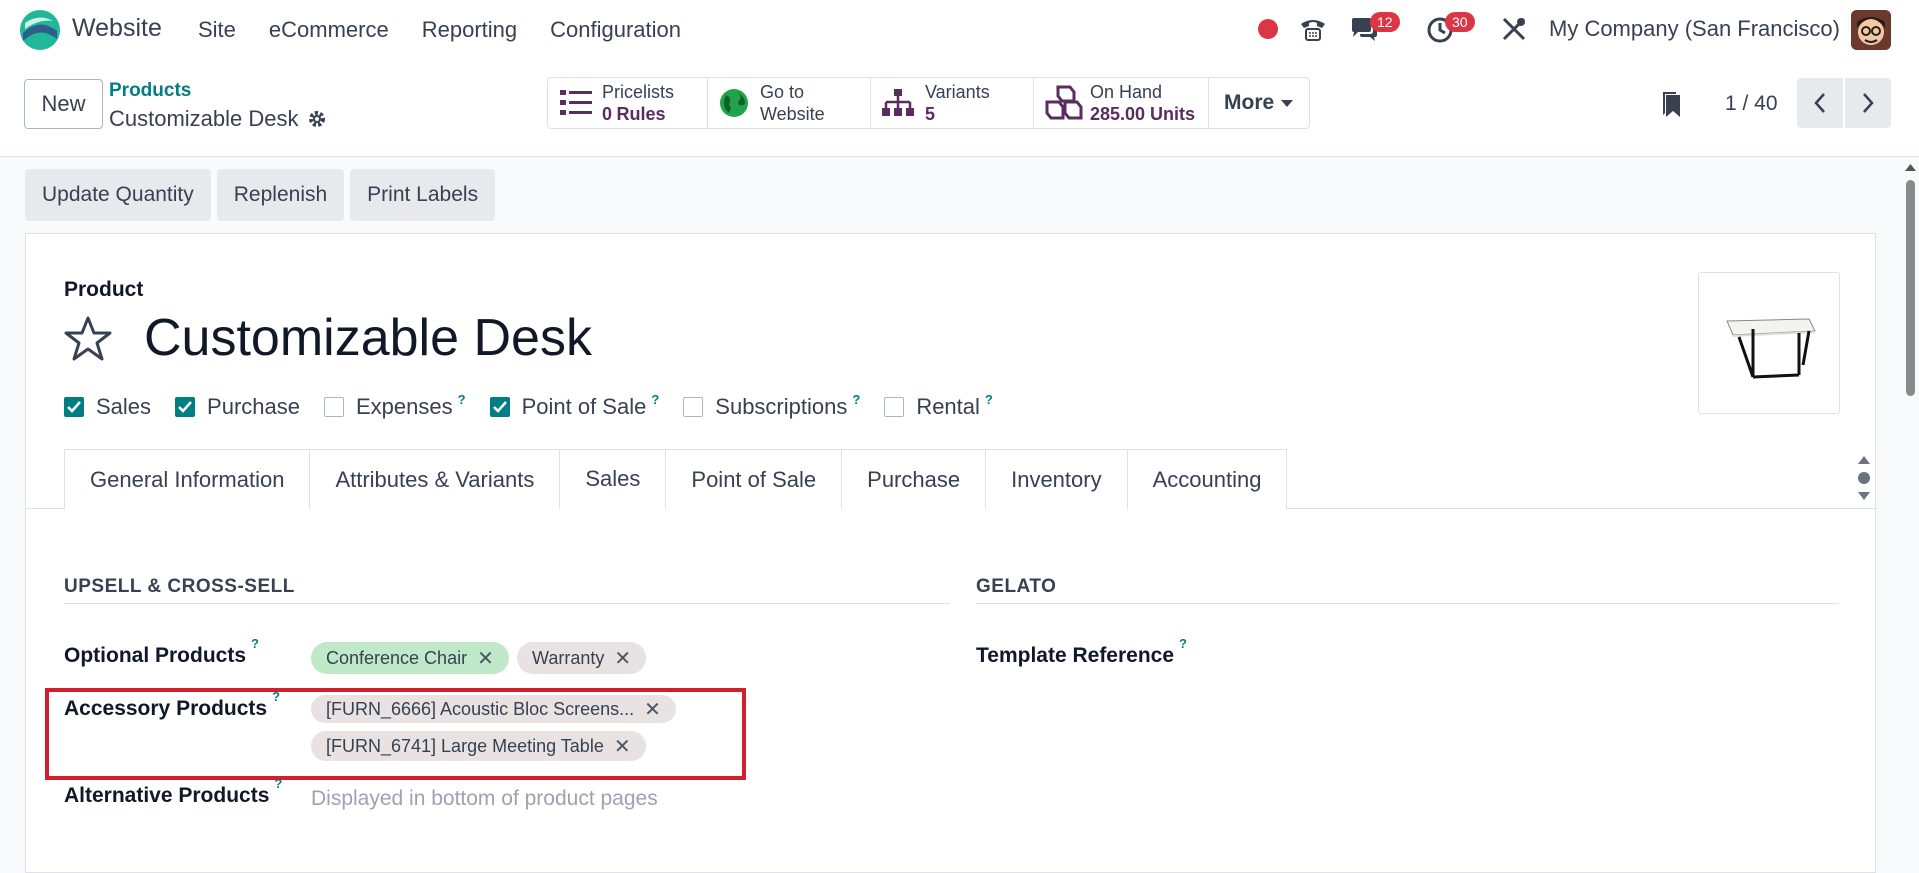 This screenshot has height=873, width=1919. I want to click on pager-previous-button, so click(1820, 103).